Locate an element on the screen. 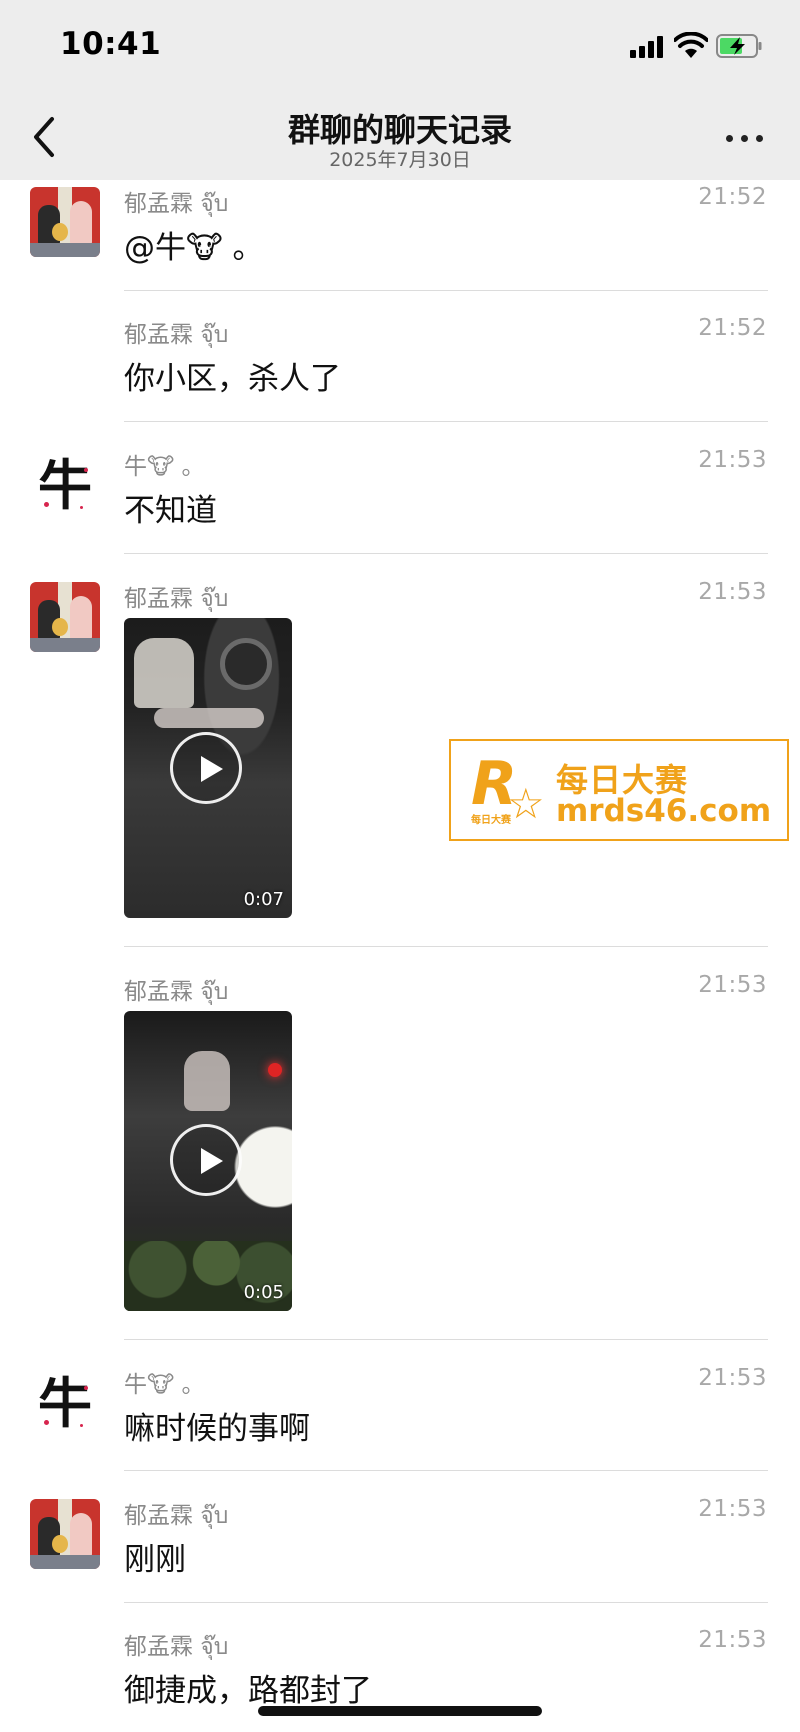  message-text: 你小区，杀人了 is located at coordinates (232, 379).